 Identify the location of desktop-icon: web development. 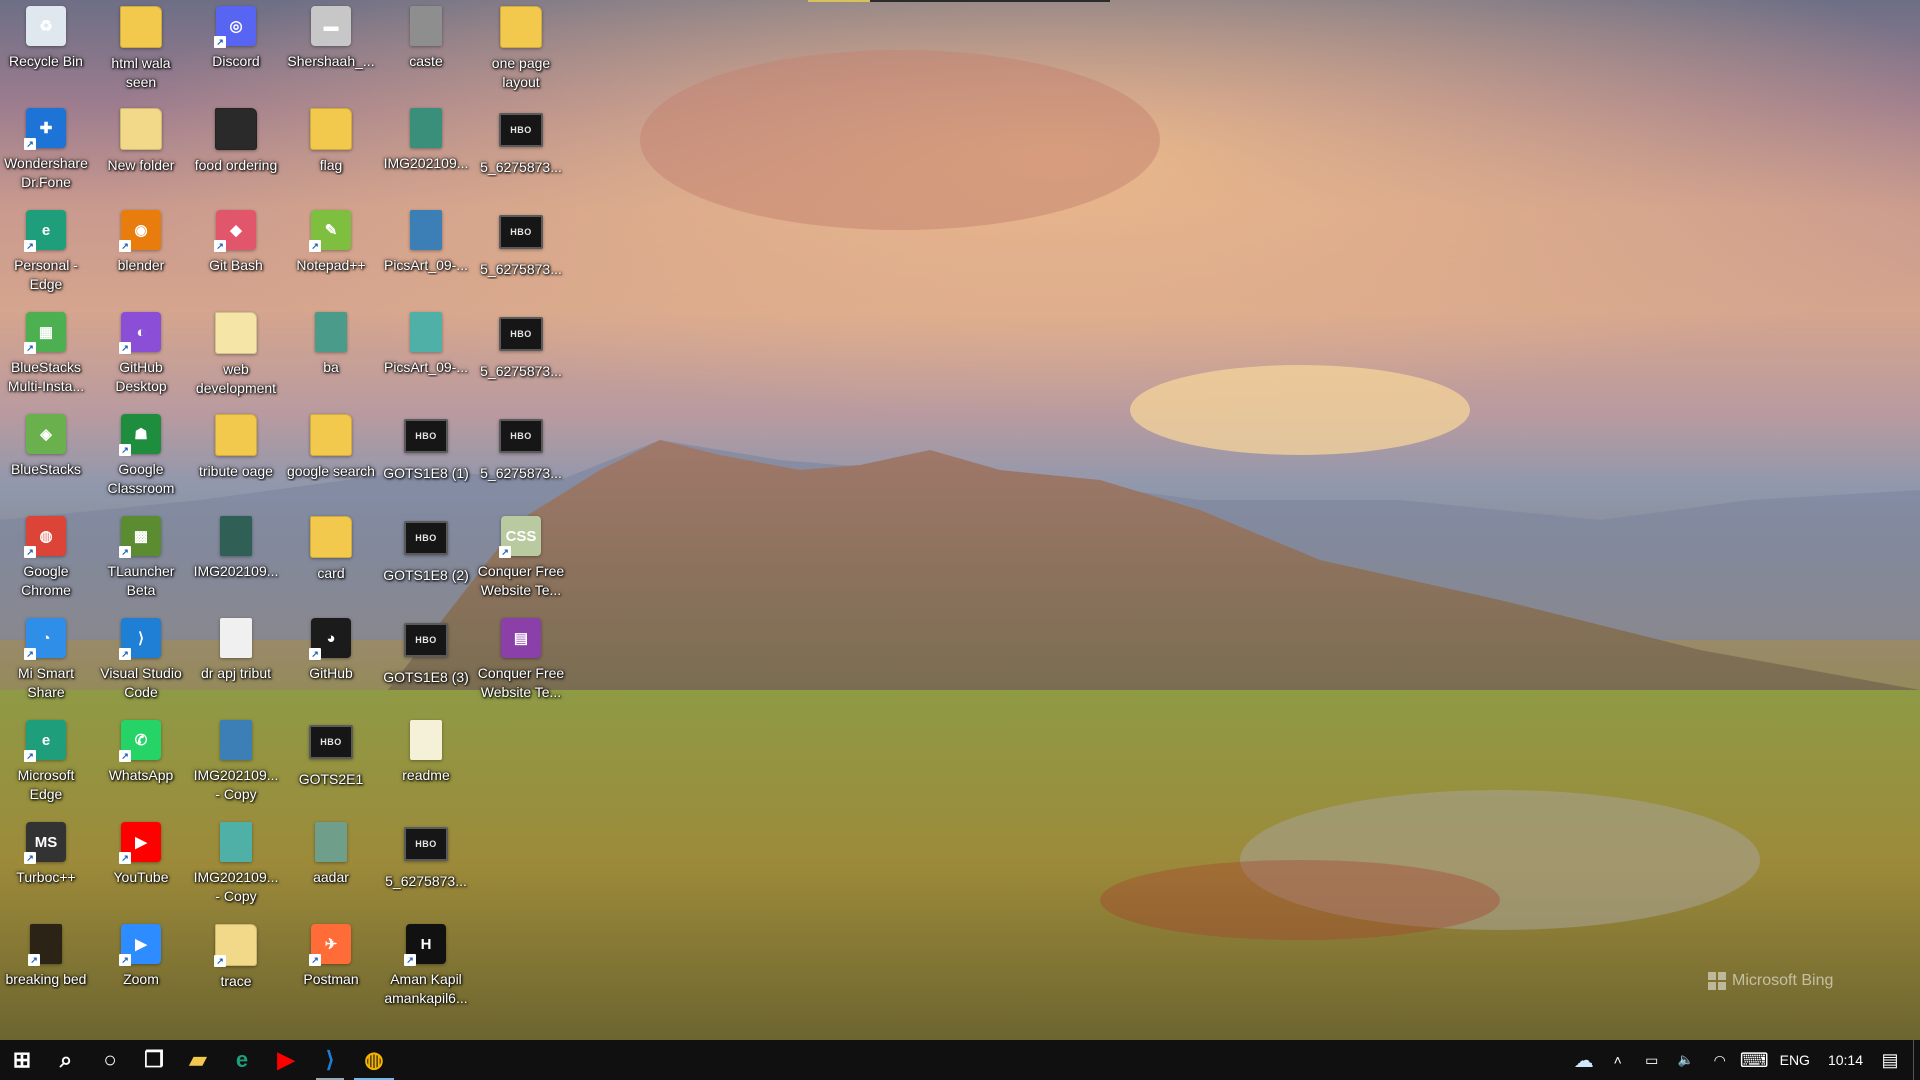
(236, 358).